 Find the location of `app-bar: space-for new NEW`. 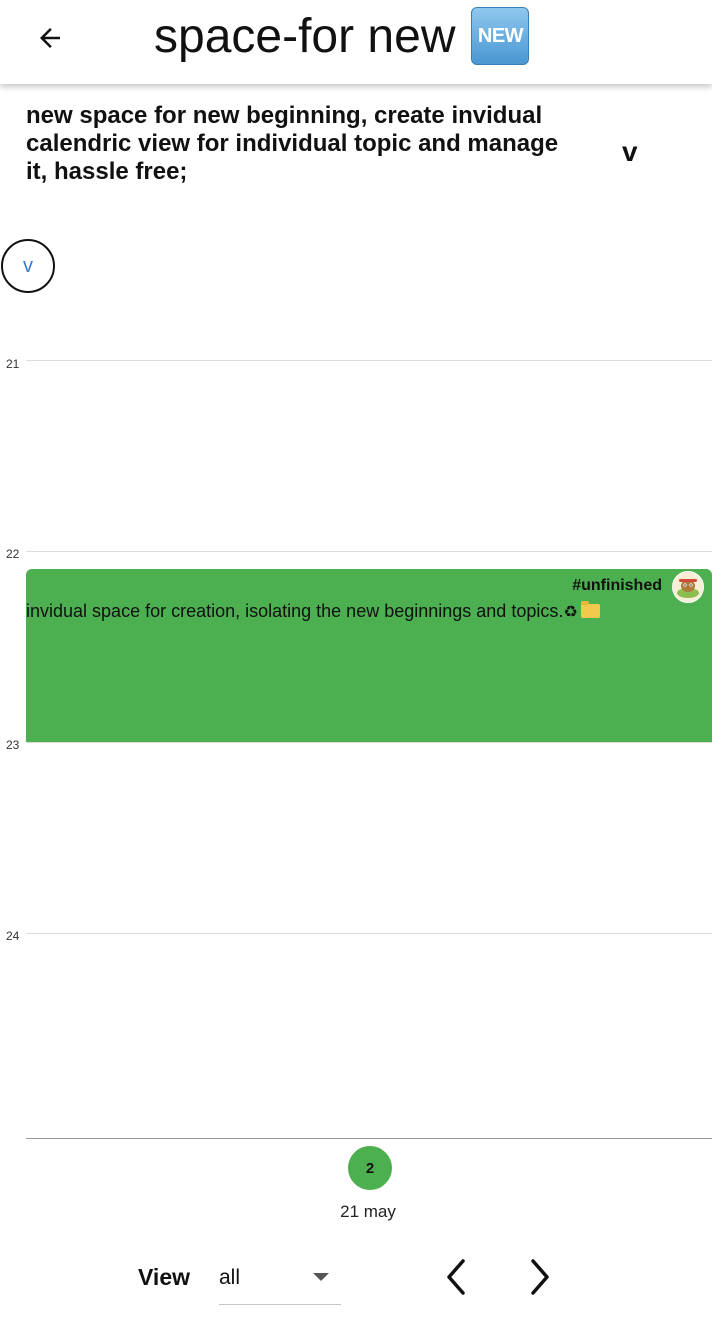

app-bar: space-for new NEW is located at coordinates (356, 42).